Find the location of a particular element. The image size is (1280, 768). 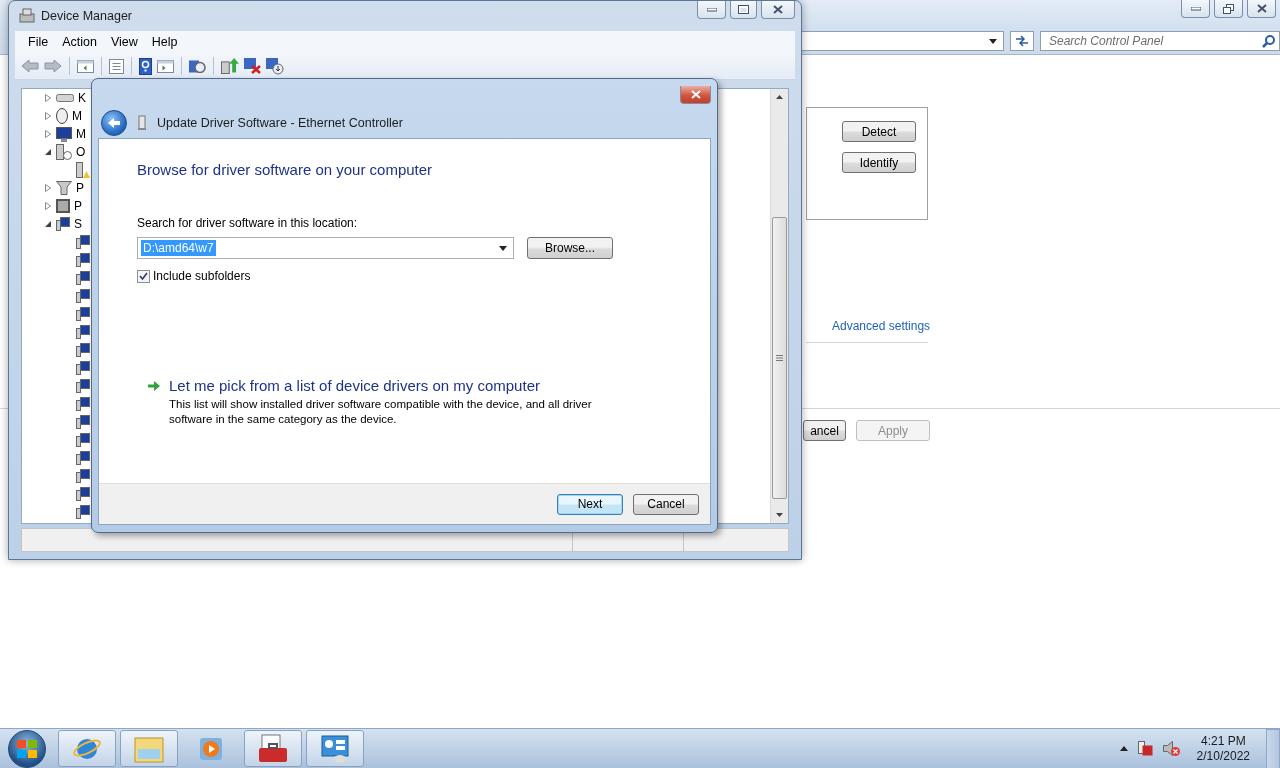

scrollbar is located at coordinates (779, 306).